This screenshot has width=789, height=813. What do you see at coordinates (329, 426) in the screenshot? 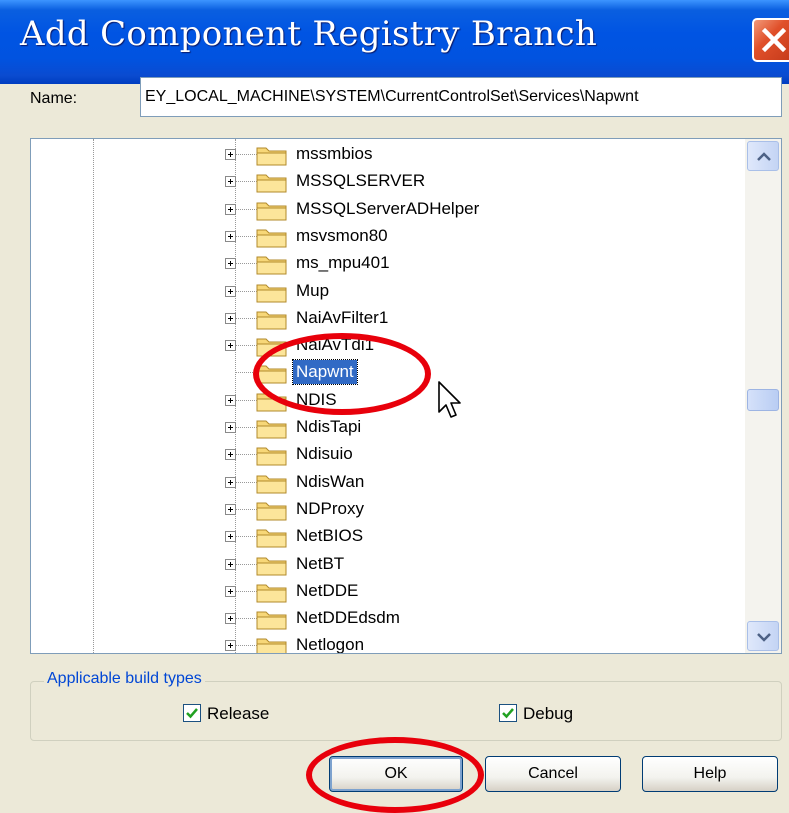
I see `tree-item-label: NdisTapi` at bounding box center [329, 426].